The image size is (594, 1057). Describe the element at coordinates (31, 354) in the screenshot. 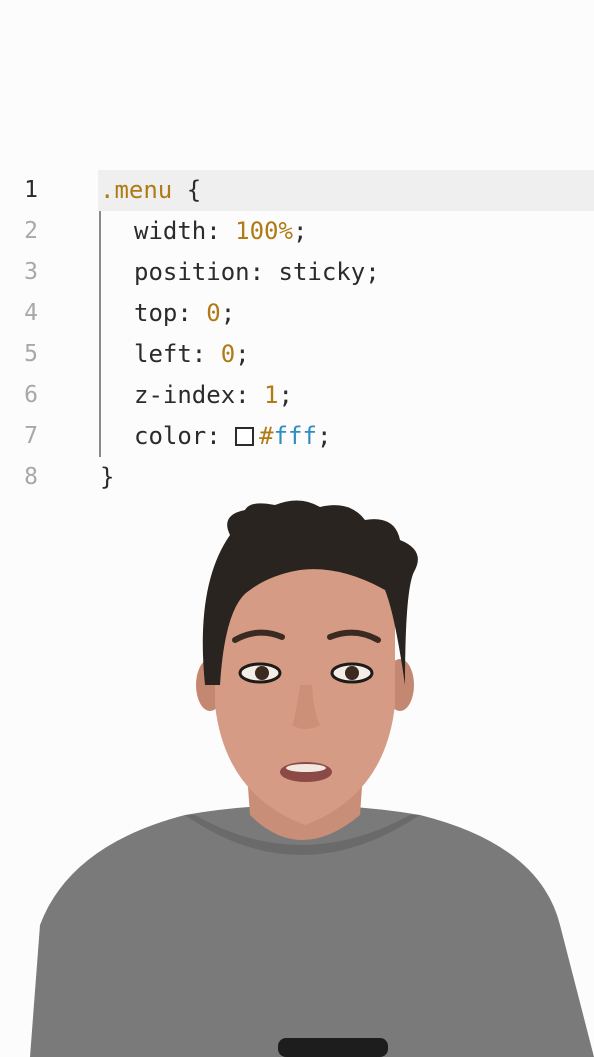

I see `line-number: 5` at that location.